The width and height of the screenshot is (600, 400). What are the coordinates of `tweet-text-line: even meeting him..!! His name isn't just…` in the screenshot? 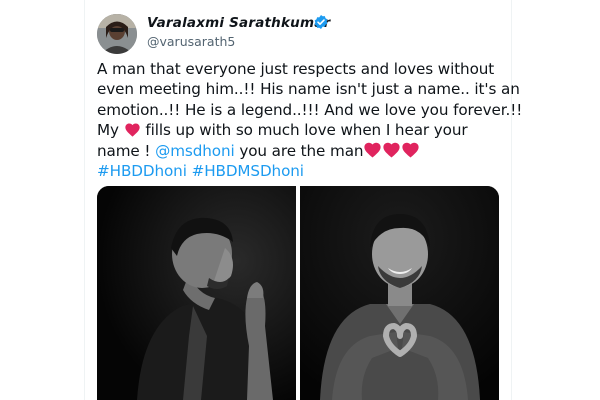 It's located at (308, 89).